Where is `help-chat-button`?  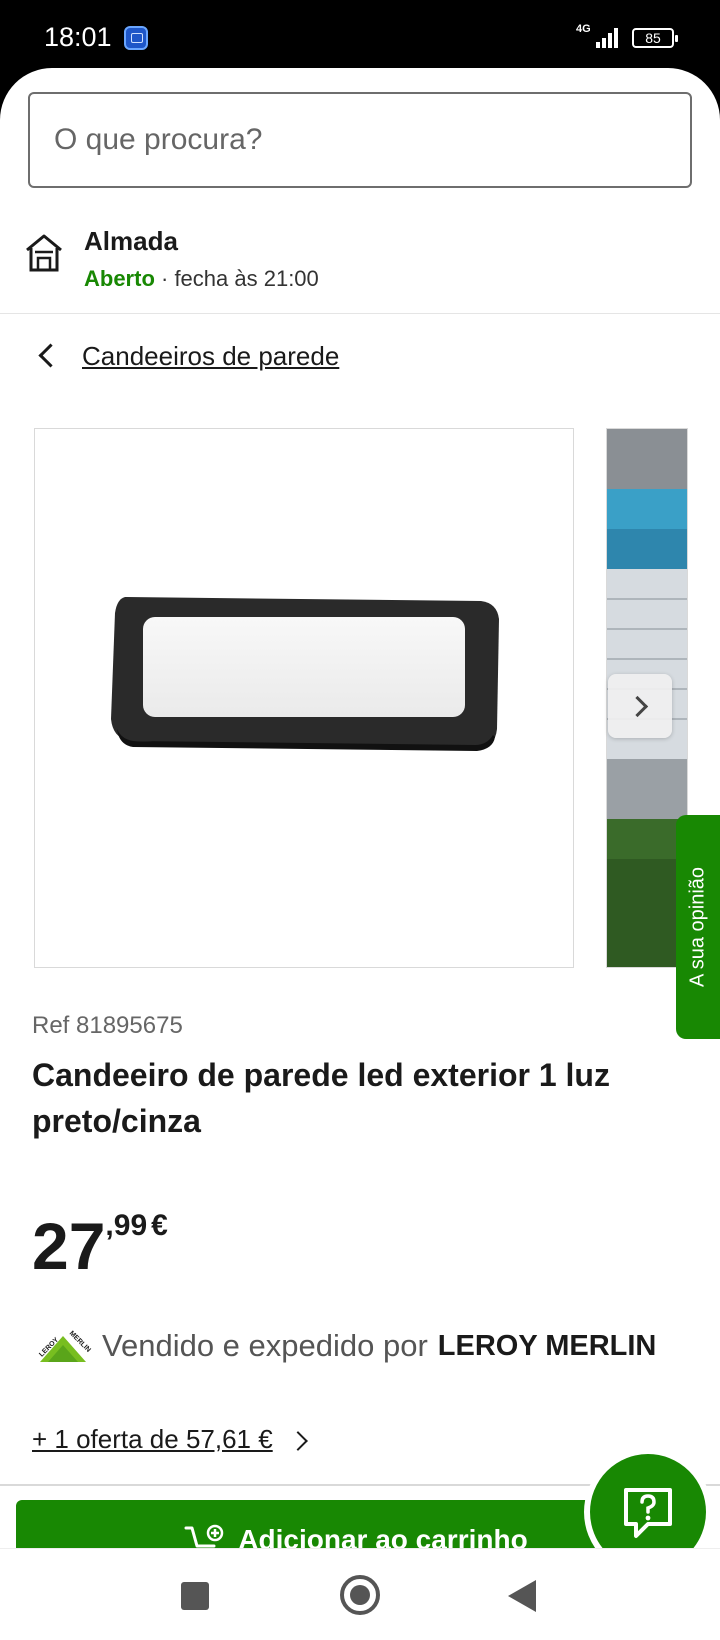
help-chat-button is located at coordinates (648, 1498).